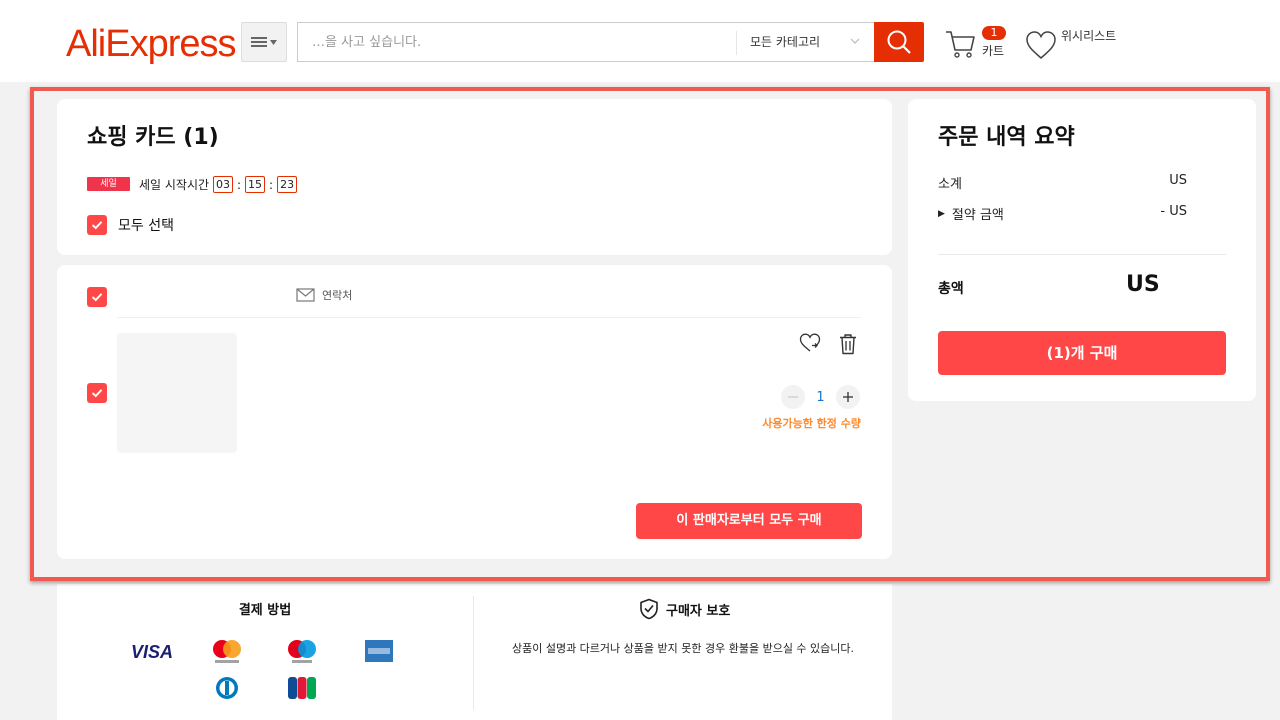 Image resolution: width=1280 pixels, height=720 pixels. I want to click on site-header: AliExpress 모든 카테고리 1 카트, so click(640, 41).